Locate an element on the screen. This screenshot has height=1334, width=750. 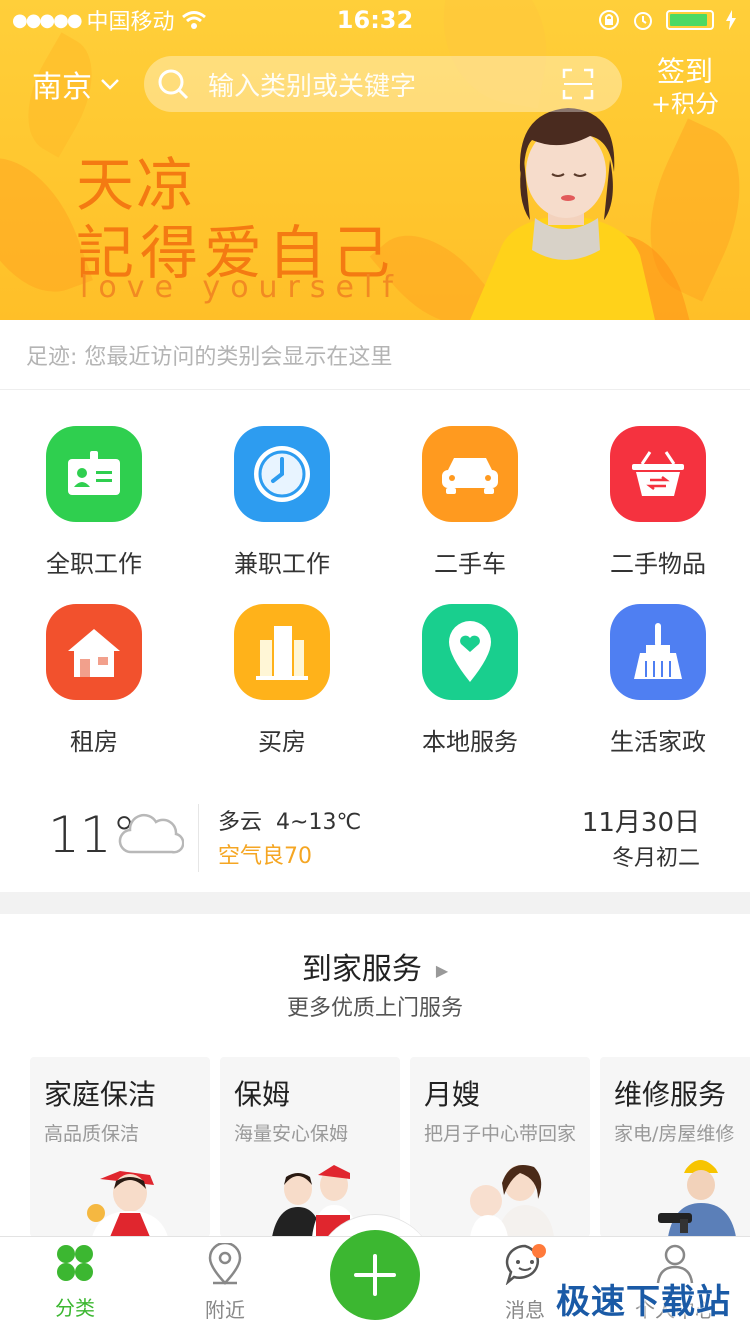
signin-points-label: +积分 is located at coordinates (685, 104).